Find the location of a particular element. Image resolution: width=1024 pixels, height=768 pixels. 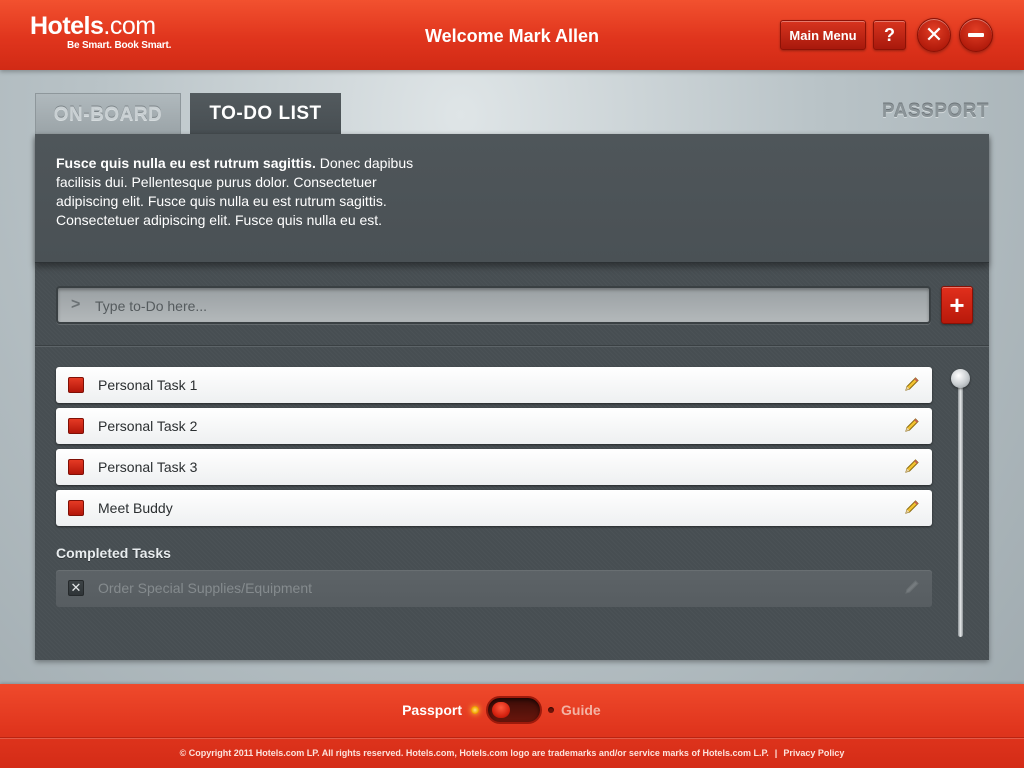

intro-bold-text: Fusce quis nulla eu est rutrum sagittis. is located at coordinates (186, 163).